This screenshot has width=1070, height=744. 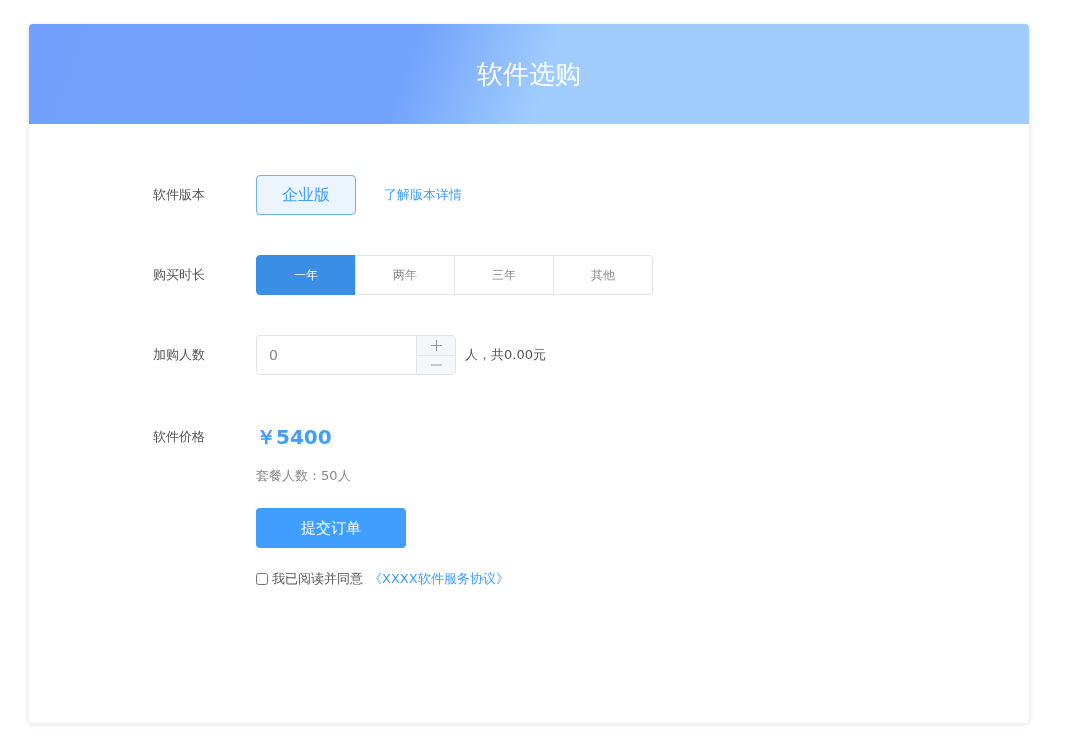 What do you see at coordinates (331, 528) in the screenshot?
I see `submit-button: 提交订单` at bounding box center [331, 528].